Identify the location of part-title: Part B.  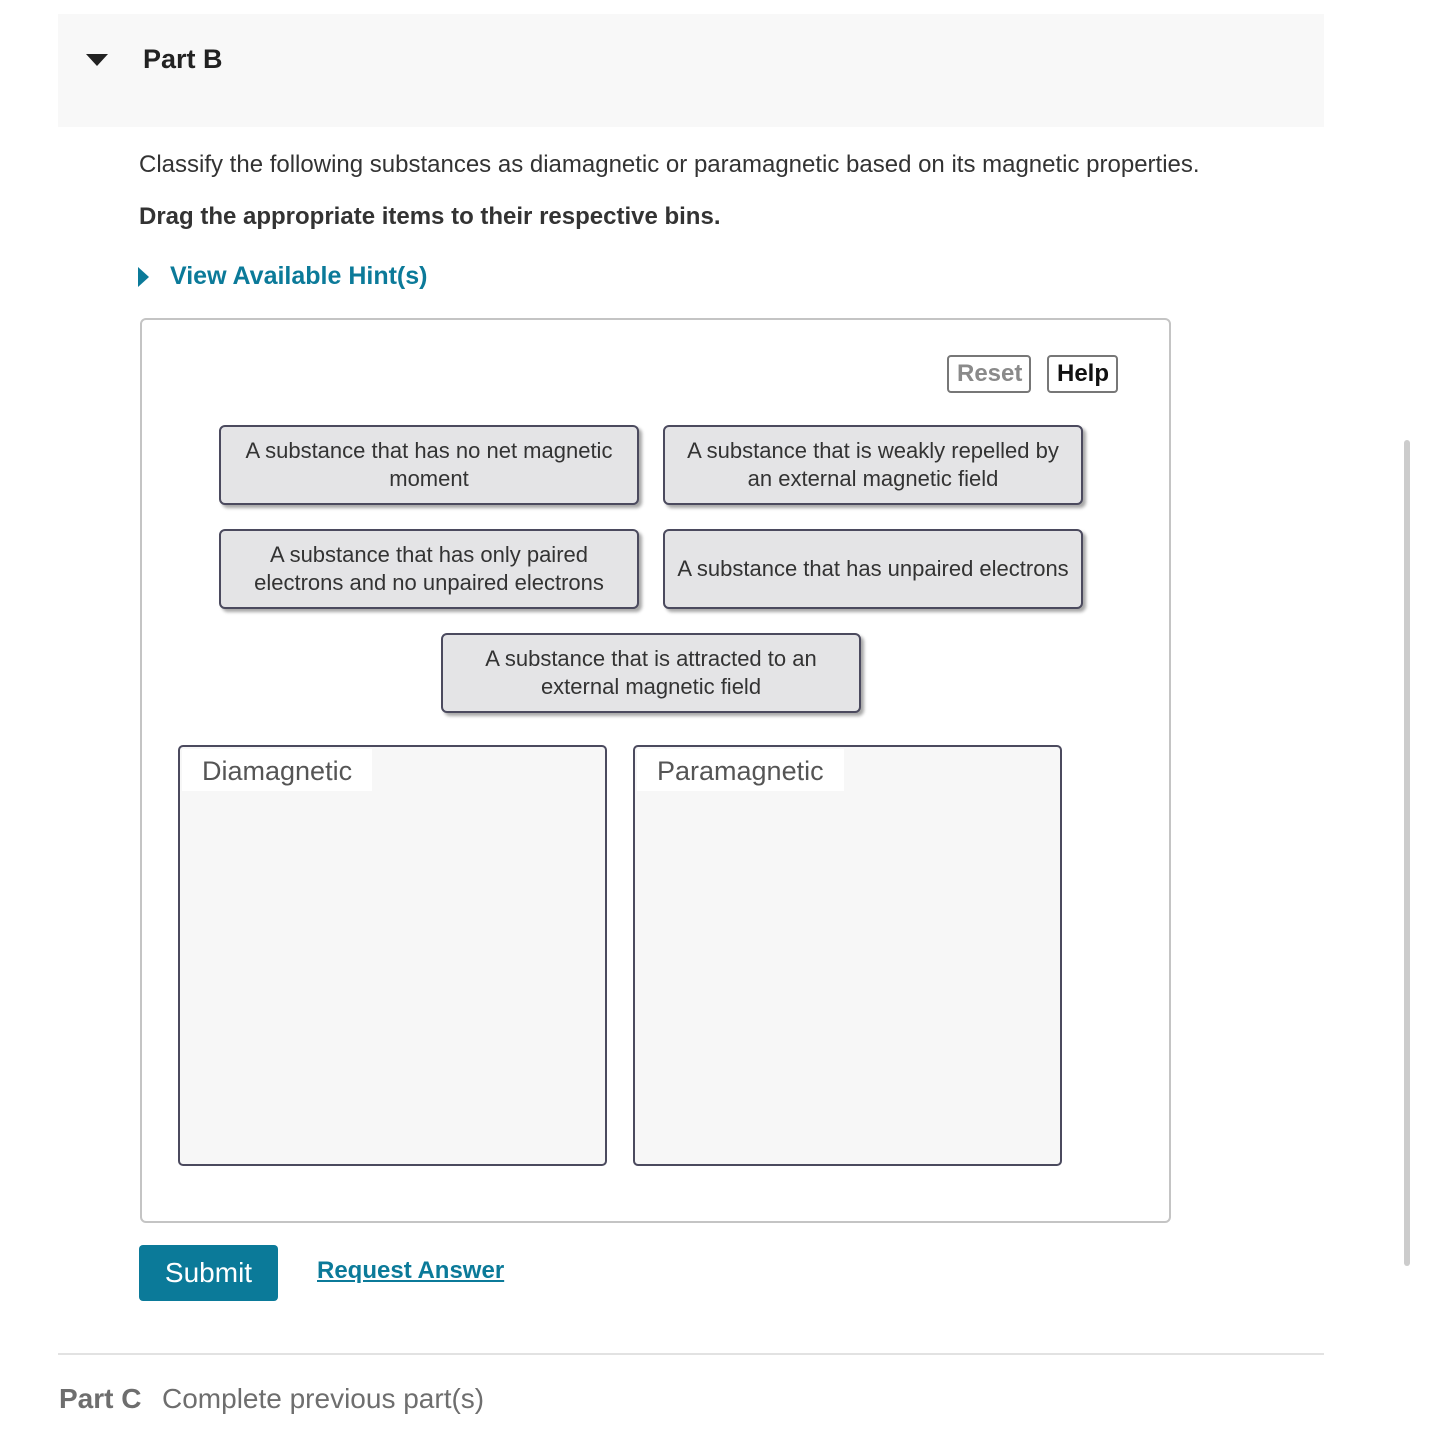
(183, 59).